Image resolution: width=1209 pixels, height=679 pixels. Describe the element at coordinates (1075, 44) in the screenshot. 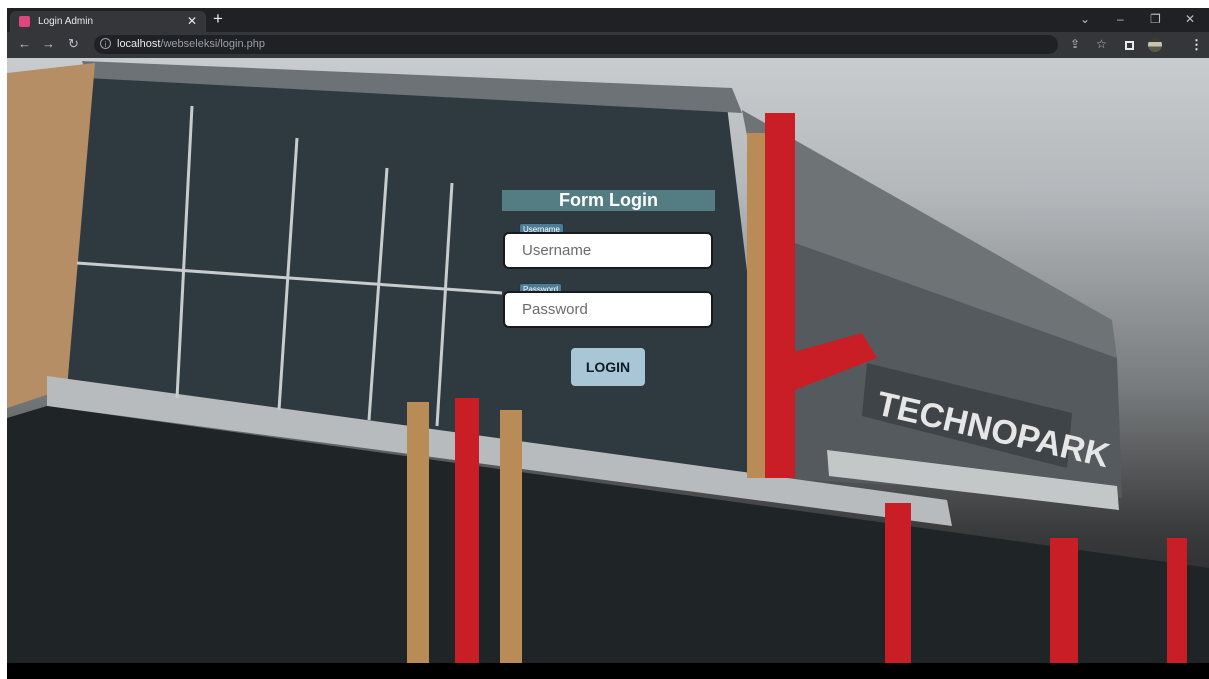

I see `share-icon: ⇪` at that location.